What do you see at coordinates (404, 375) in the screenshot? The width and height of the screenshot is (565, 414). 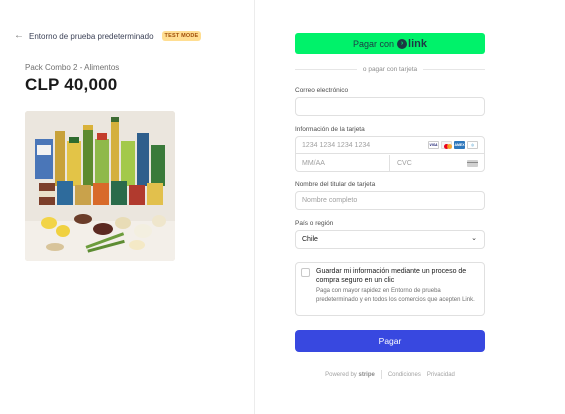 I see `terms-link: Condiciones` at bounding box center [404, 375].